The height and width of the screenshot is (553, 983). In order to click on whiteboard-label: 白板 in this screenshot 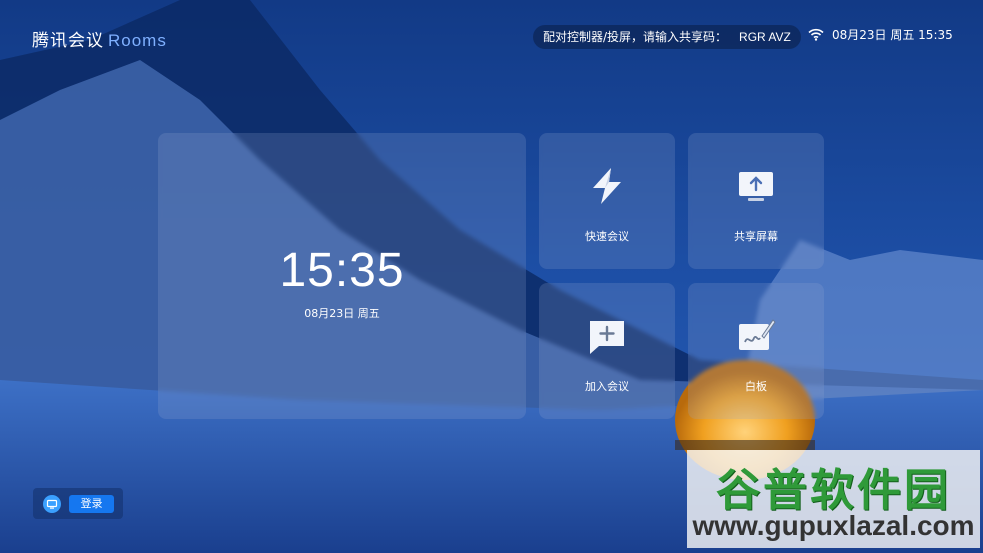, I will do `click(756, 386)`.